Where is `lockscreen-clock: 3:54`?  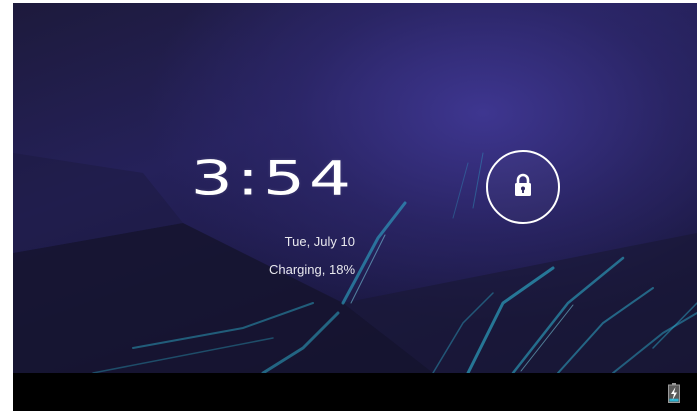 lockscreen-clock: 3:54 is located at coordinates (272, 178).